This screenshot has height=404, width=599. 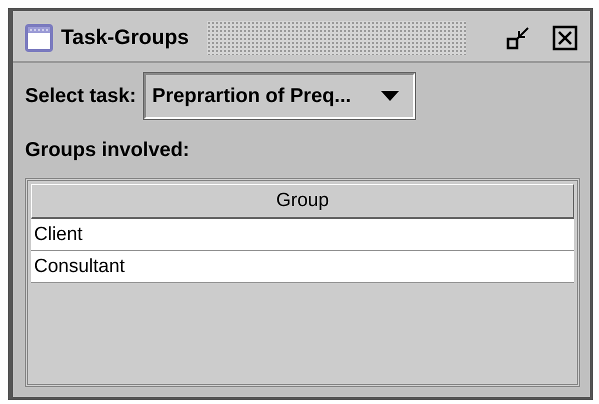 I want to click on table-cell: Consultant, so click(x=78, y=267).